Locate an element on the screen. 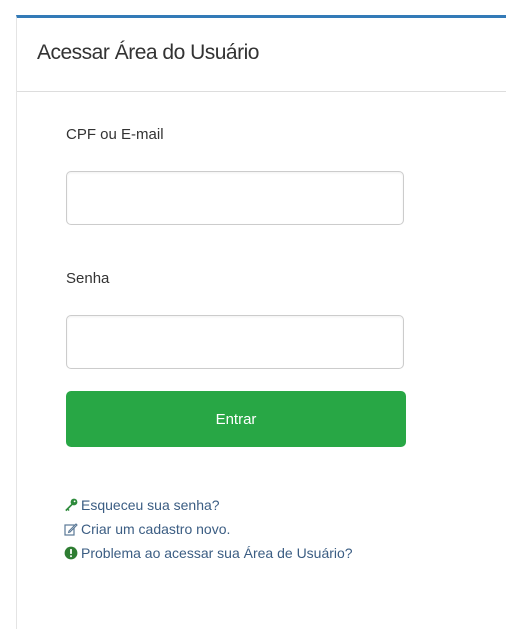 The height and width of the screenshot is (629, 506). forgot-password-label: Esqueceu sua senha? is located at coordinates (150, 505).